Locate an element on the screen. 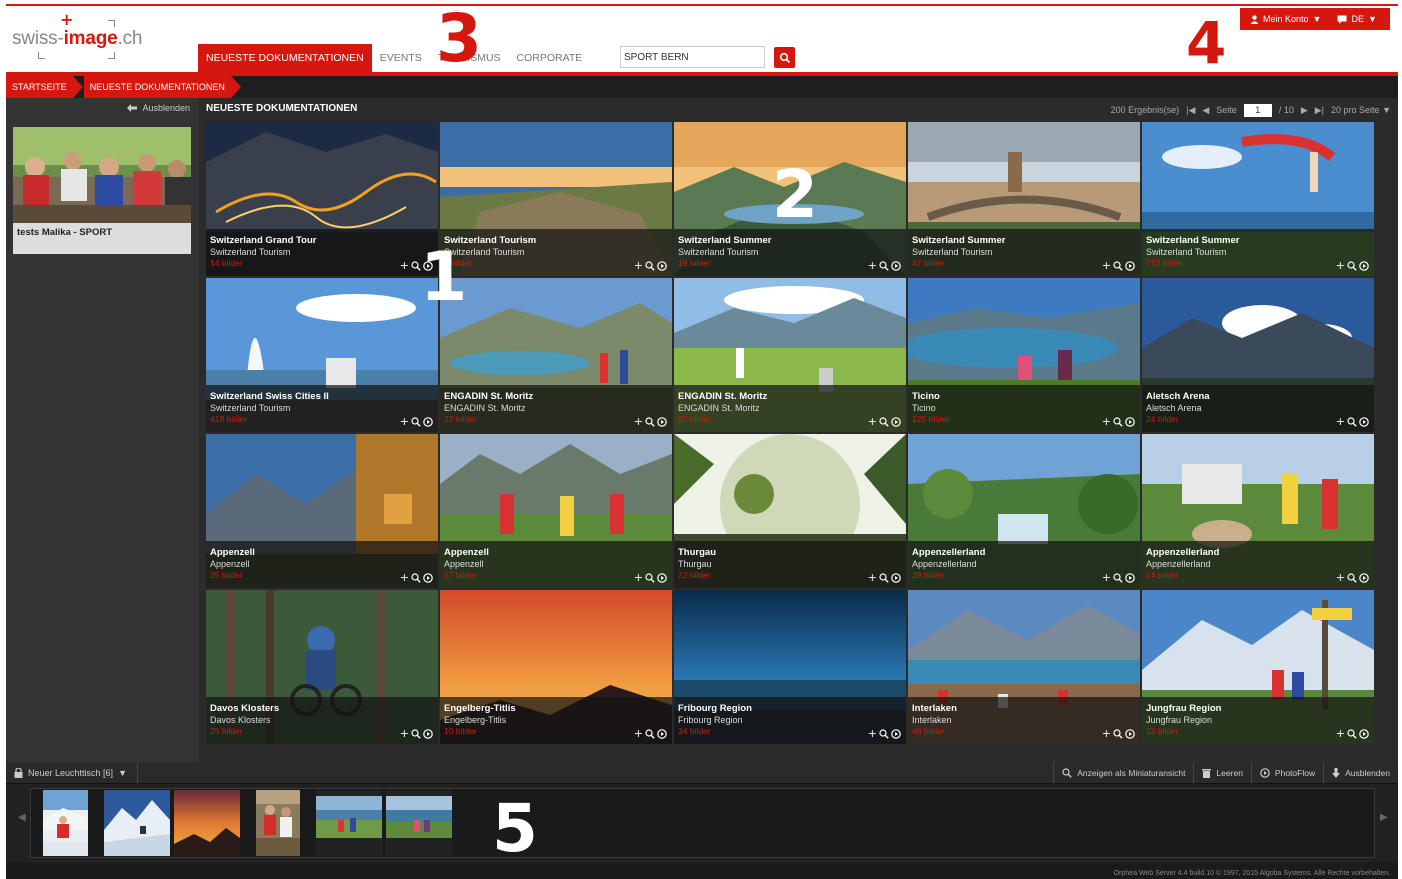  sidebar-doc-card: tests Malika - SPORT is located at coordinates (102, 190).